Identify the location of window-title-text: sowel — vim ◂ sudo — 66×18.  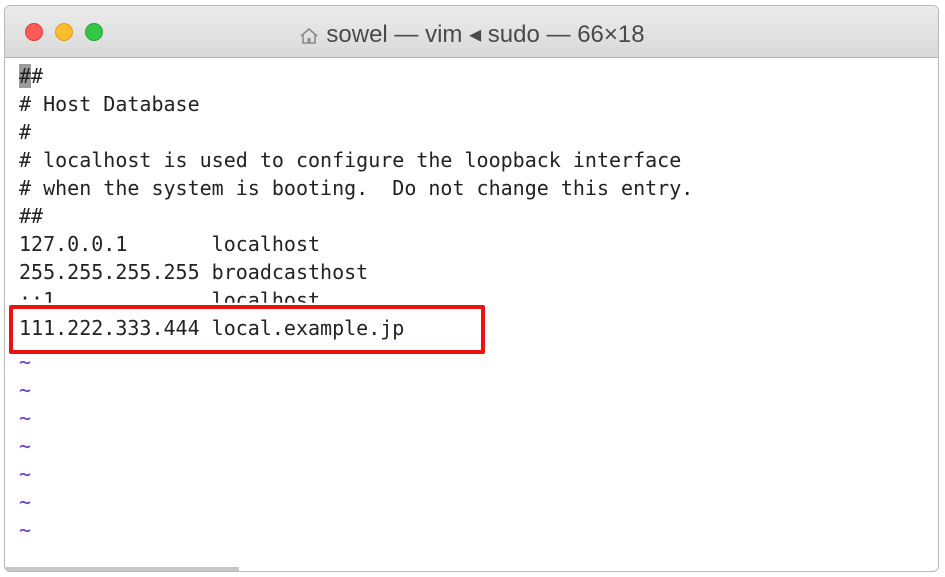
(485, 34).